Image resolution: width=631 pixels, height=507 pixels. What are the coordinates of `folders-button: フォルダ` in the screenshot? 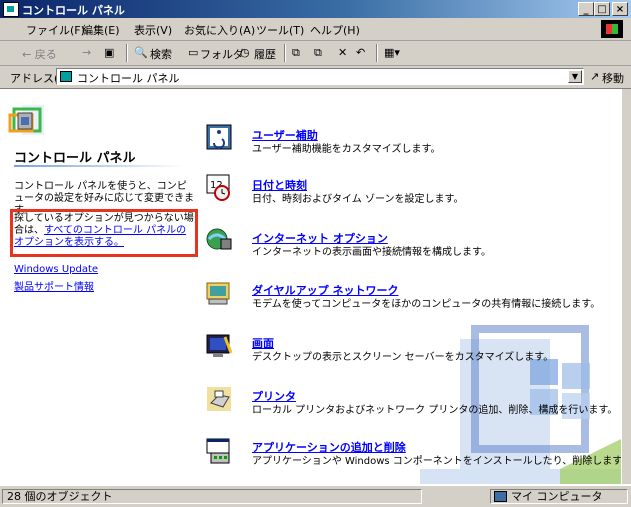 It's located at (222, 54).